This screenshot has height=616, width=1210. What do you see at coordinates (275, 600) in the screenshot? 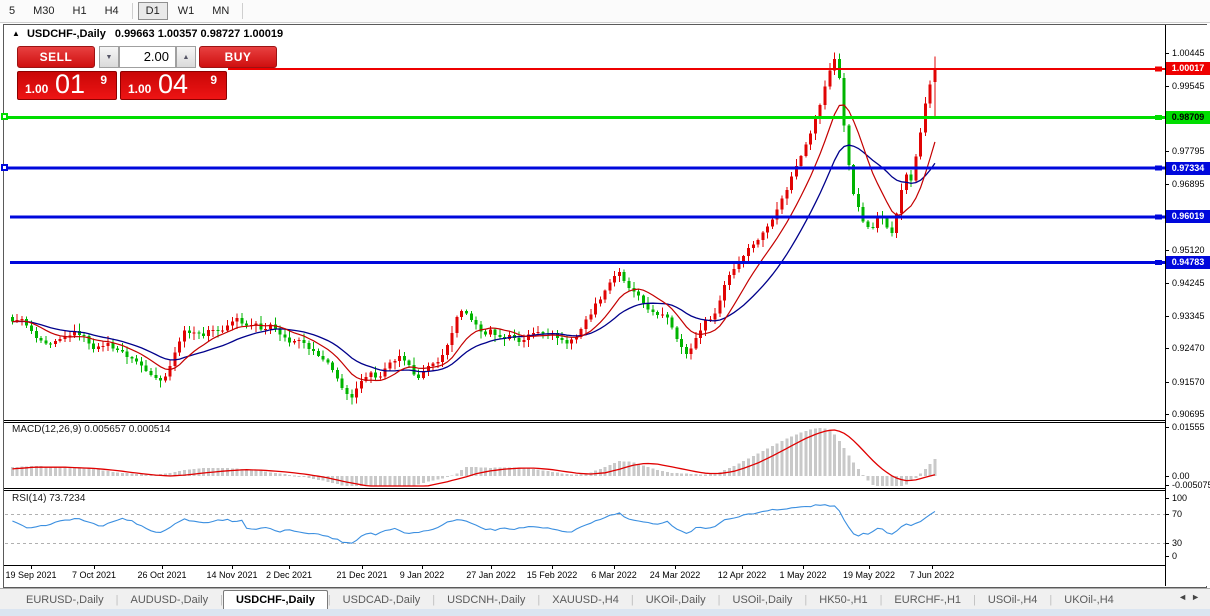
I see `tab-usdchfdaily: USDCHF-,Daily` at bounding box center [275, 600].